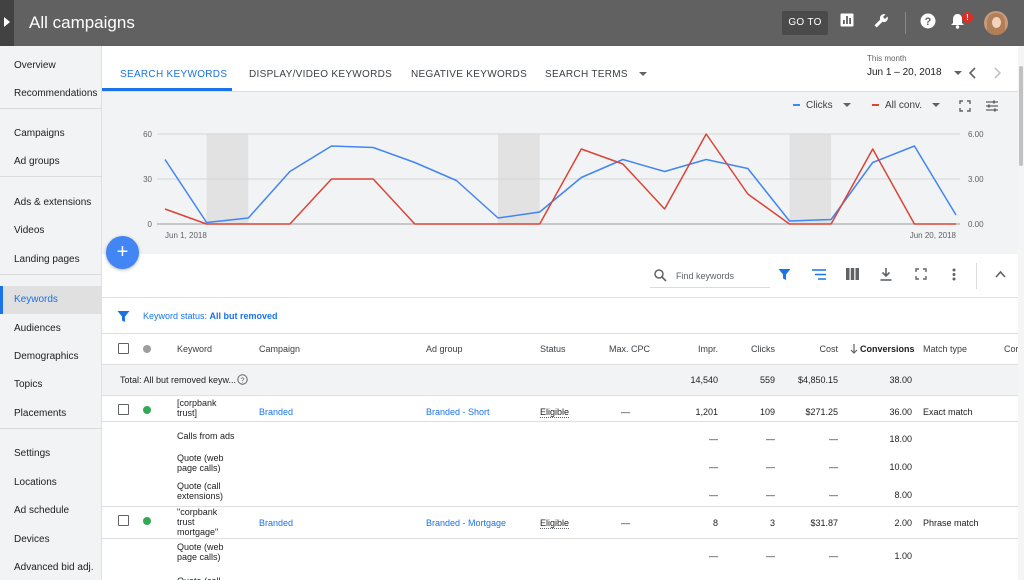  What do you see at coordinates (469, 74) in the screenshot?
I see `tab-negative-keywords: Negative keywords` at bounding box center [469, 74].